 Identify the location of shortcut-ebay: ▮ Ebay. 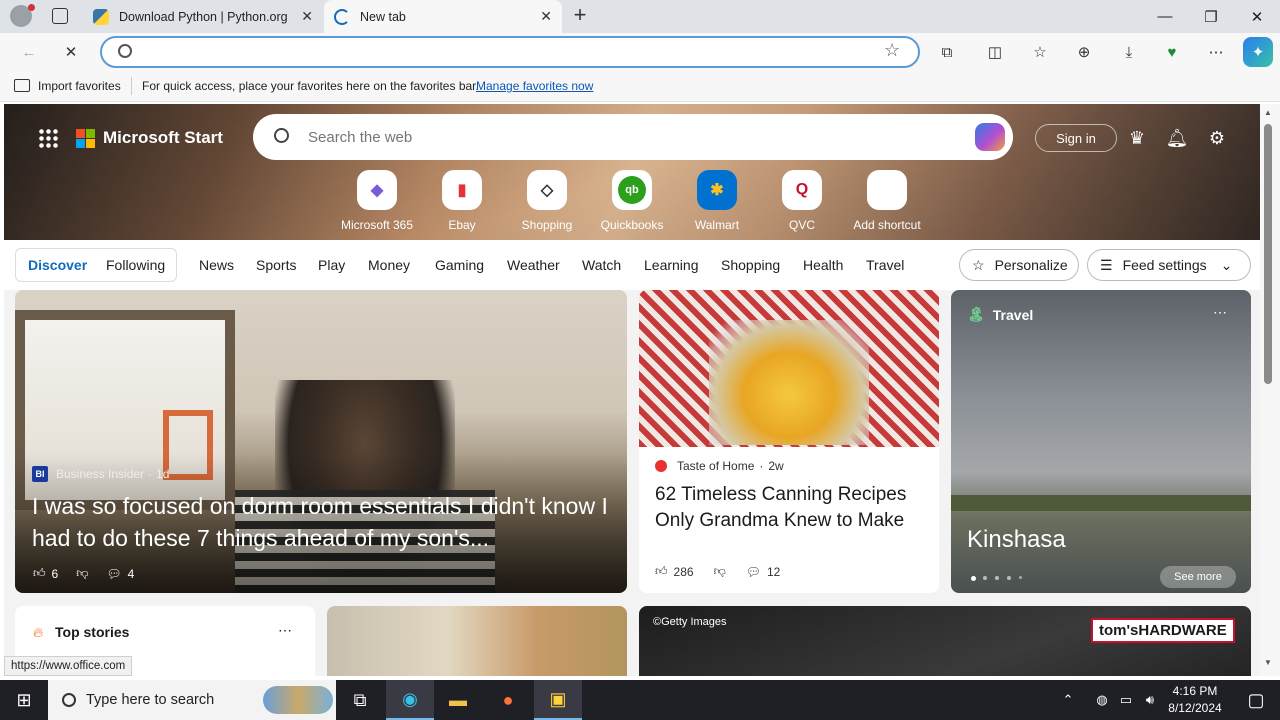
(462, 201).